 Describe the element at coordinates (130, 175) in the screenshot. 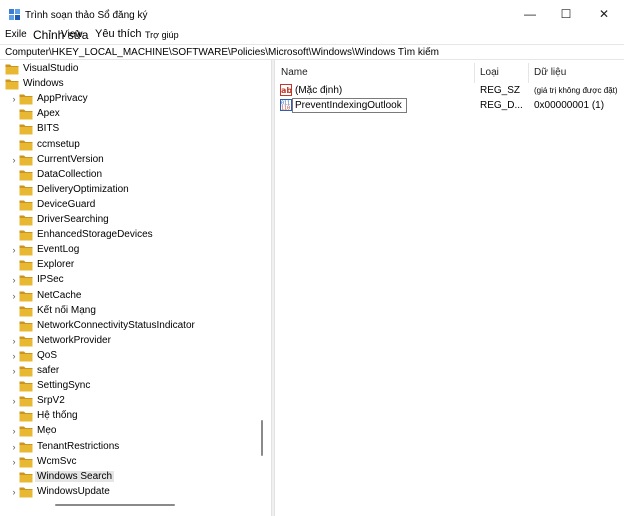

I see `tree-item: DataCollection` at that location.